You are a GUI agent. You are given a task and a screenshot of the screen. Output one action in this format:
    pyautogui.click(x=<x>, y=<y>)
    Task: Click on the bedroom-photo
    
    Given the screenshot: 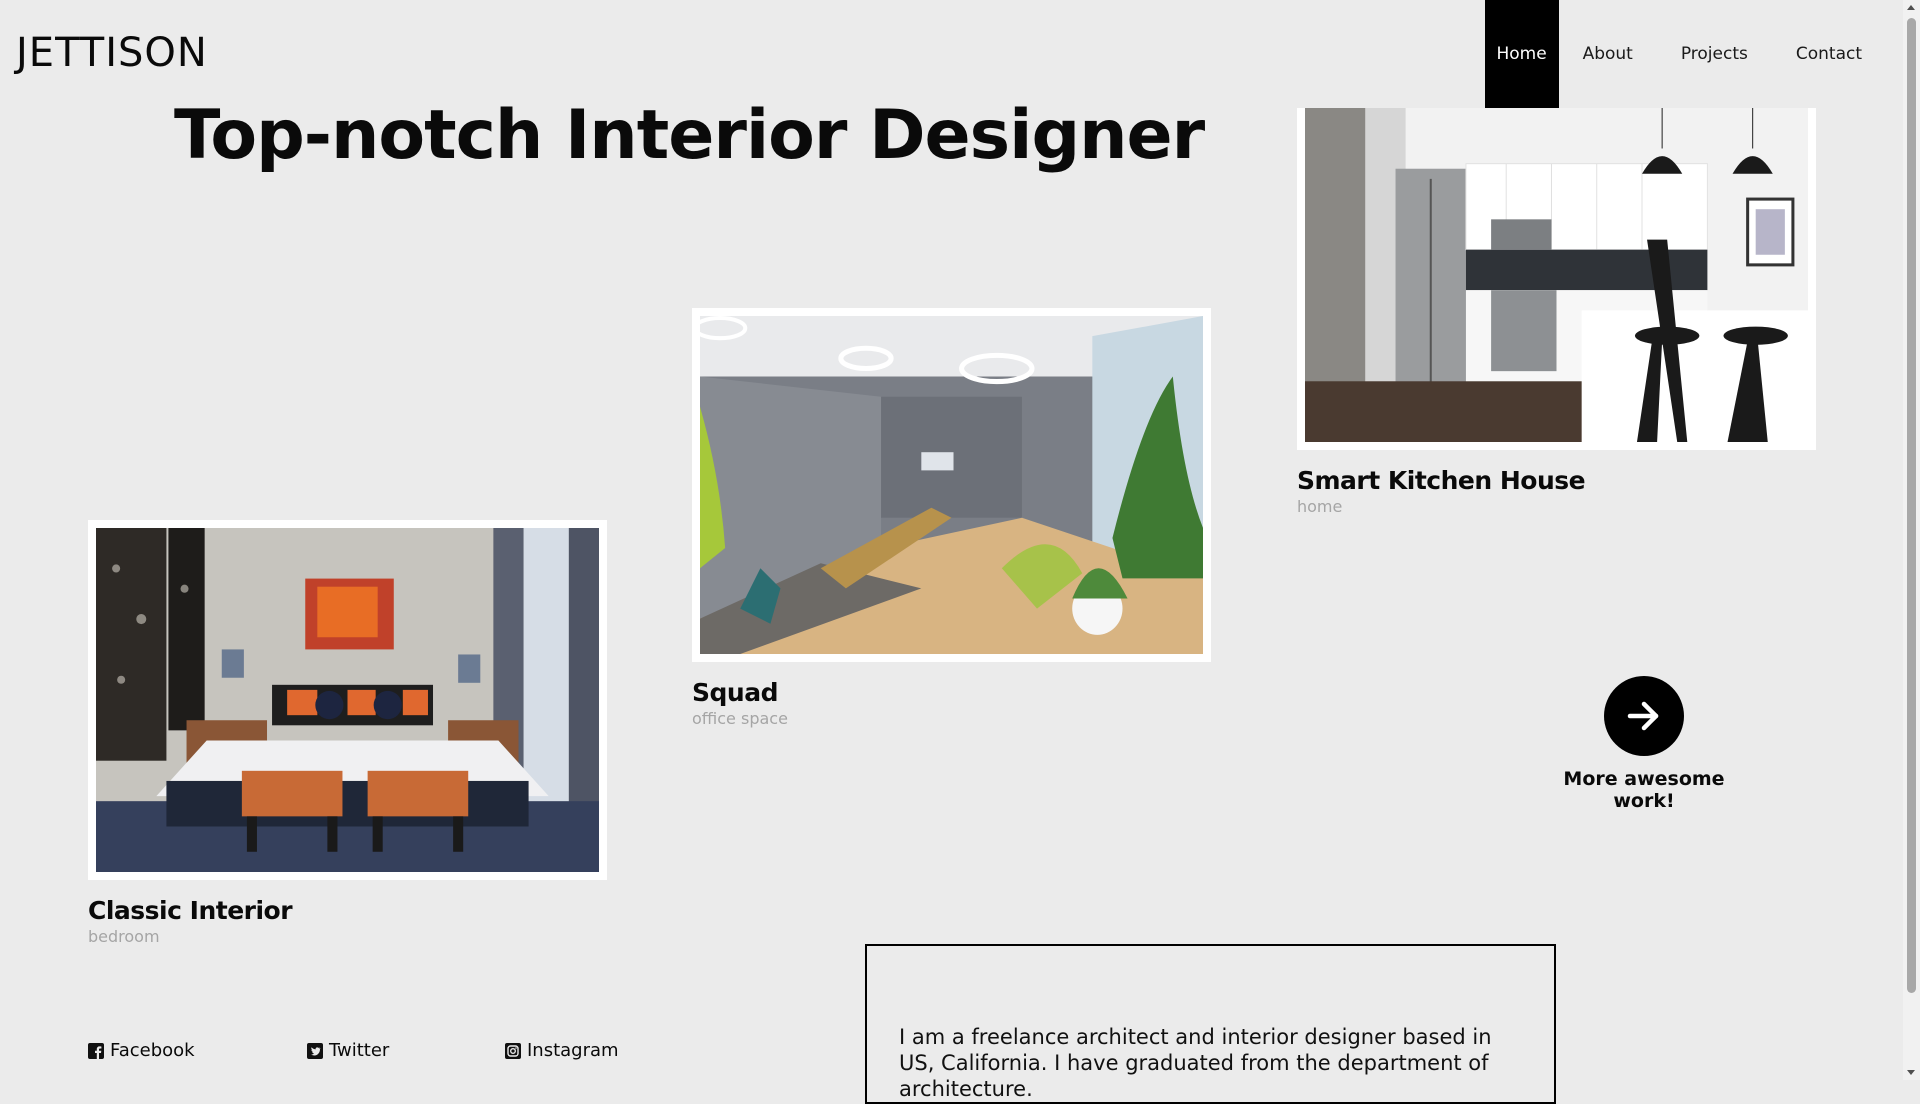 What is the action you would take?
    pyautogui.click(x=347, y=700)
    